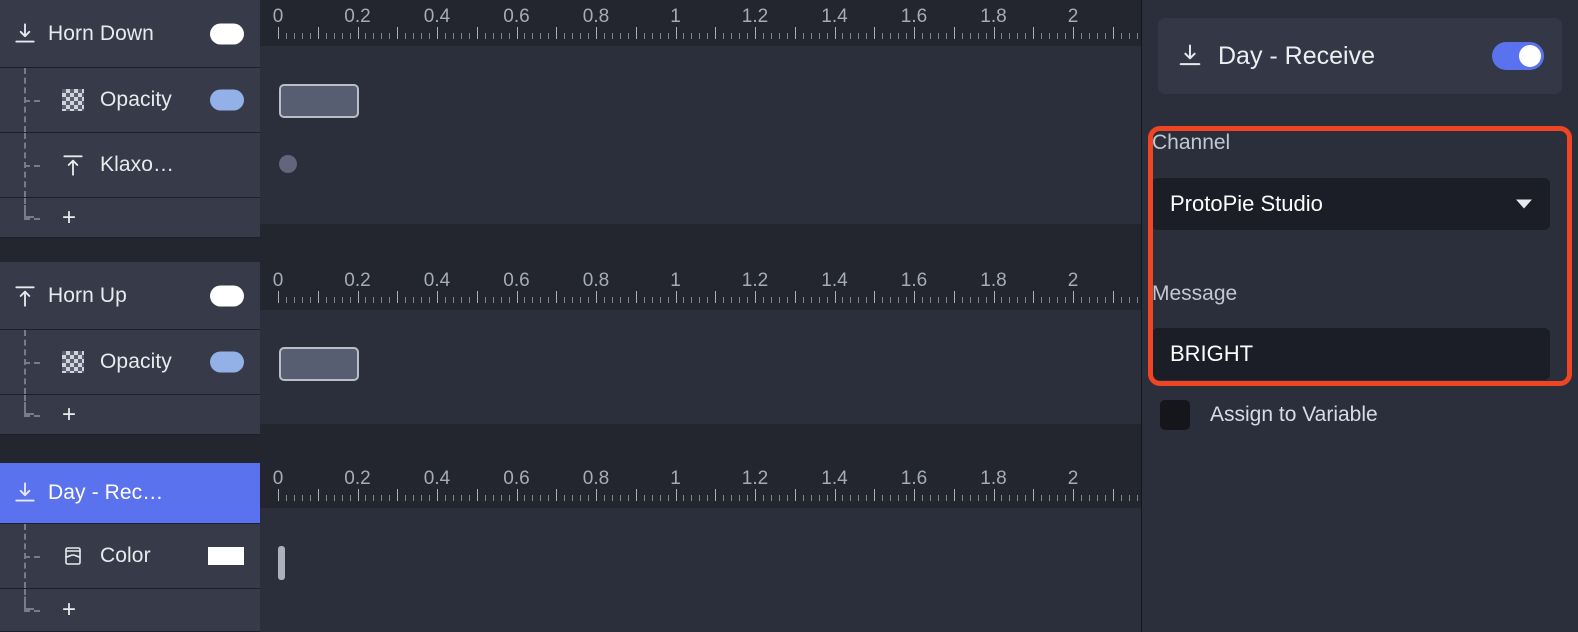  What do you see at coordinates (125, 555) in the screenshot?
I see `layer-row-label: Color` at bounding box center [125, 555].